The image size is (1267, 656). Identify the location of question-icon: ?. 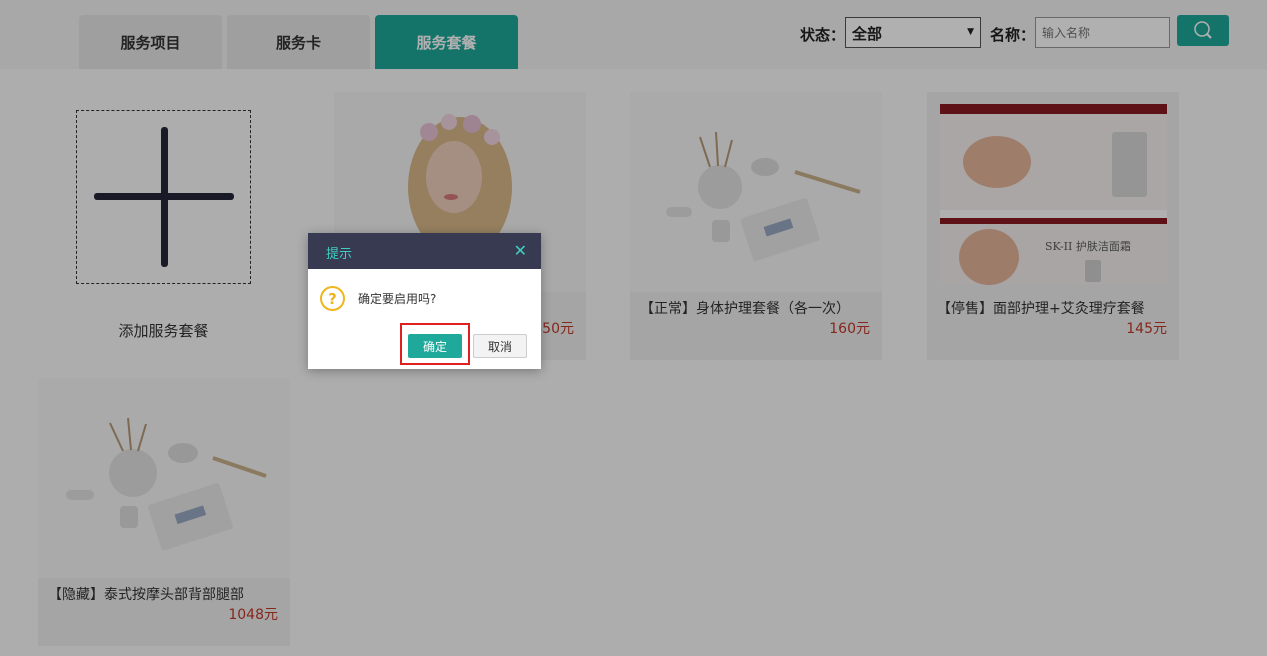
(332, 298).